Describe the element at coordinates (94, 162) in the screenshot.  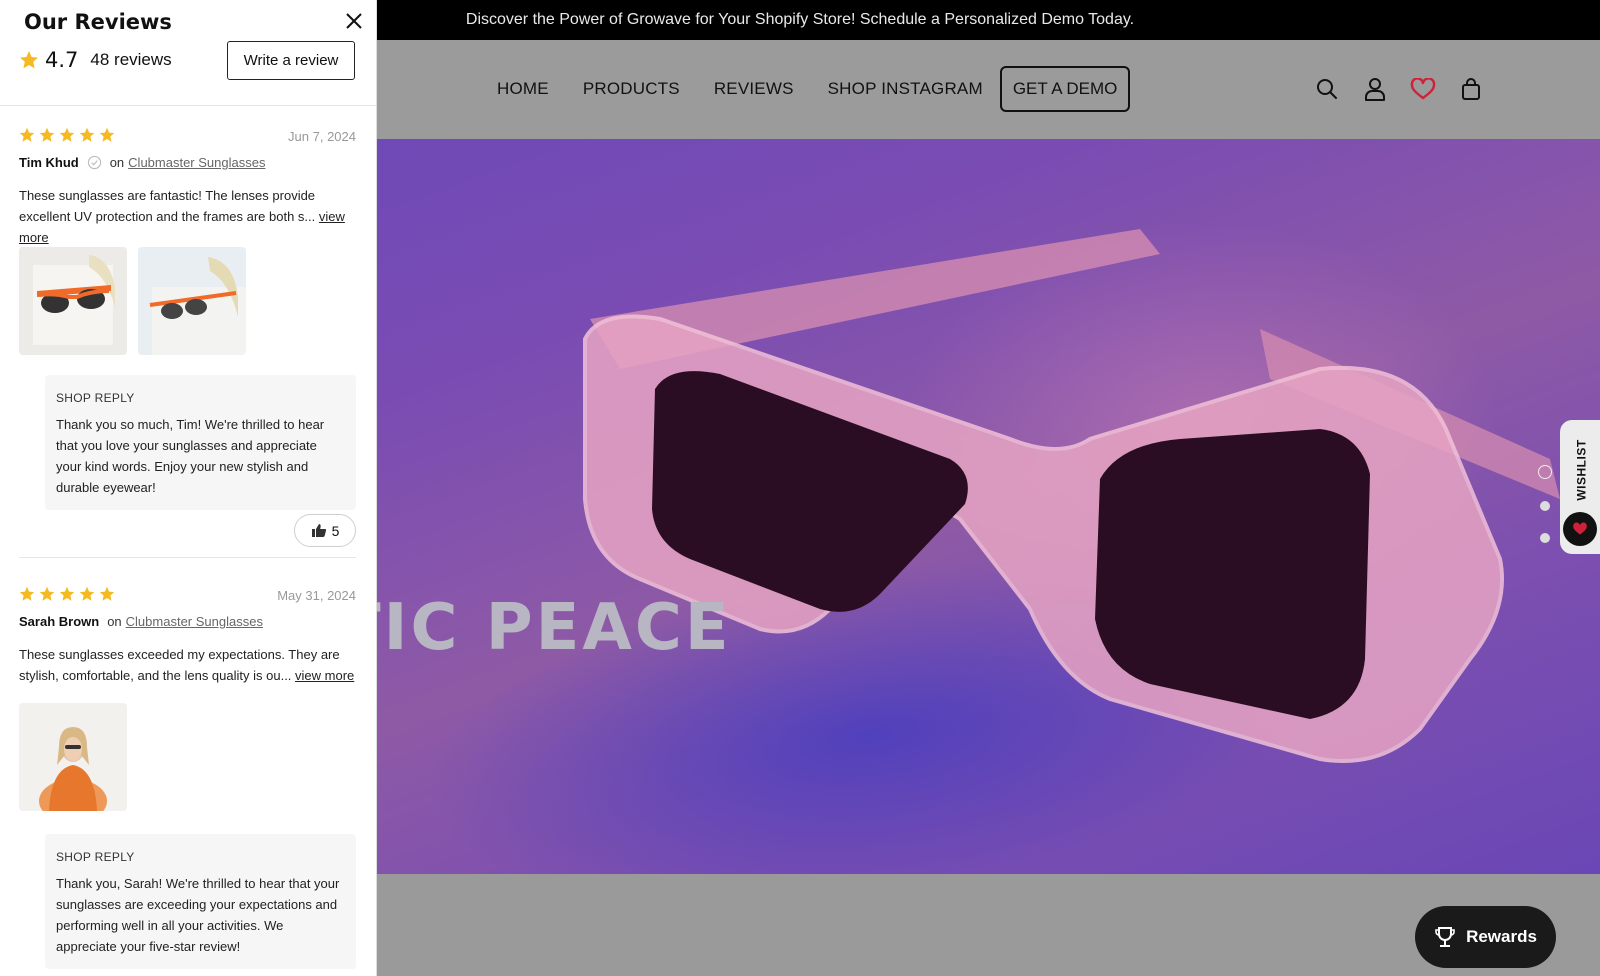
I see `verified-check-icon` at that location.